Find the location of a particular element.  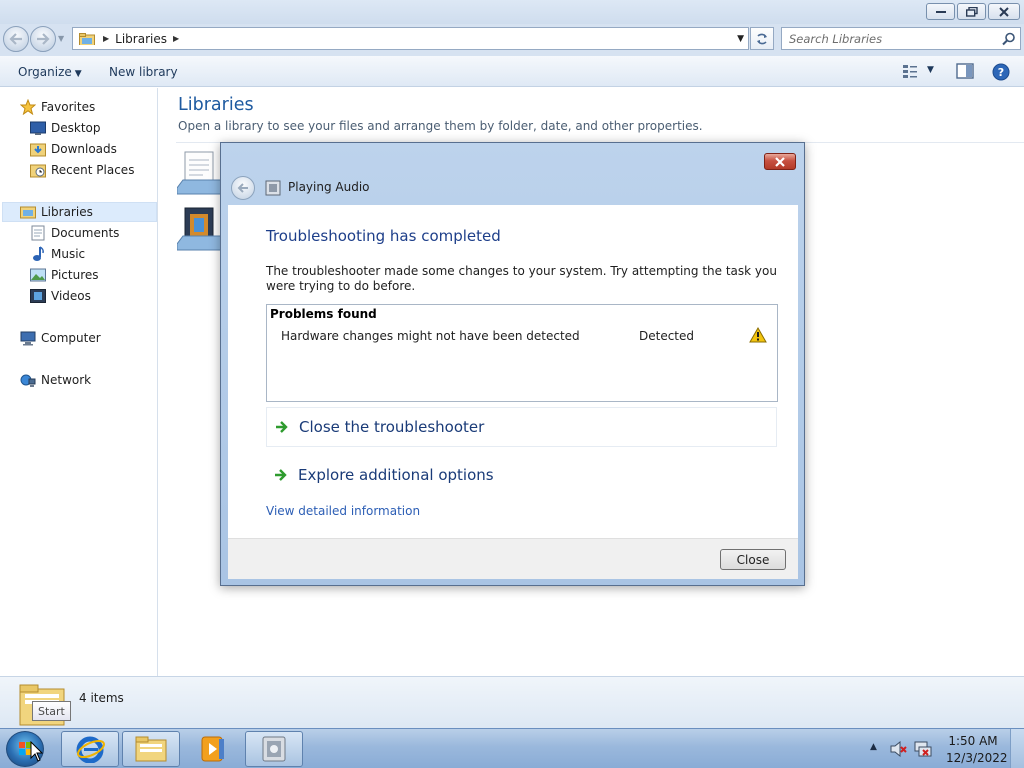

search-box is located at coordinates (901, 38).